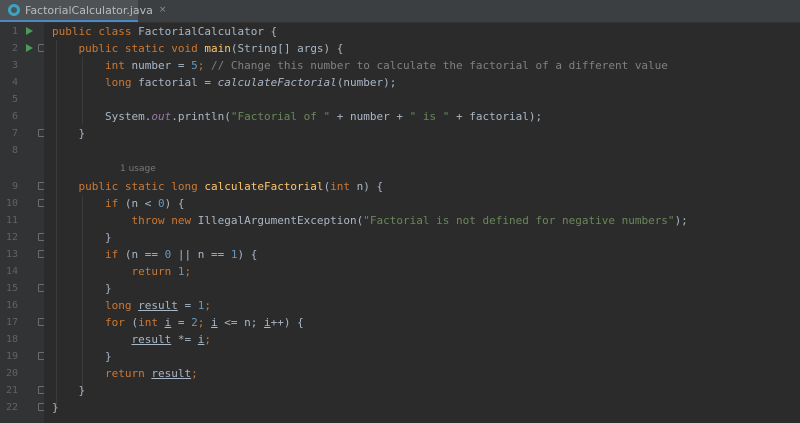 Image resolution: width=800 pixels, height=423 pixels. Describe the element at coordinates (138, 169) in the screenshot. I see `usage-hint: 1 usage` at that location.